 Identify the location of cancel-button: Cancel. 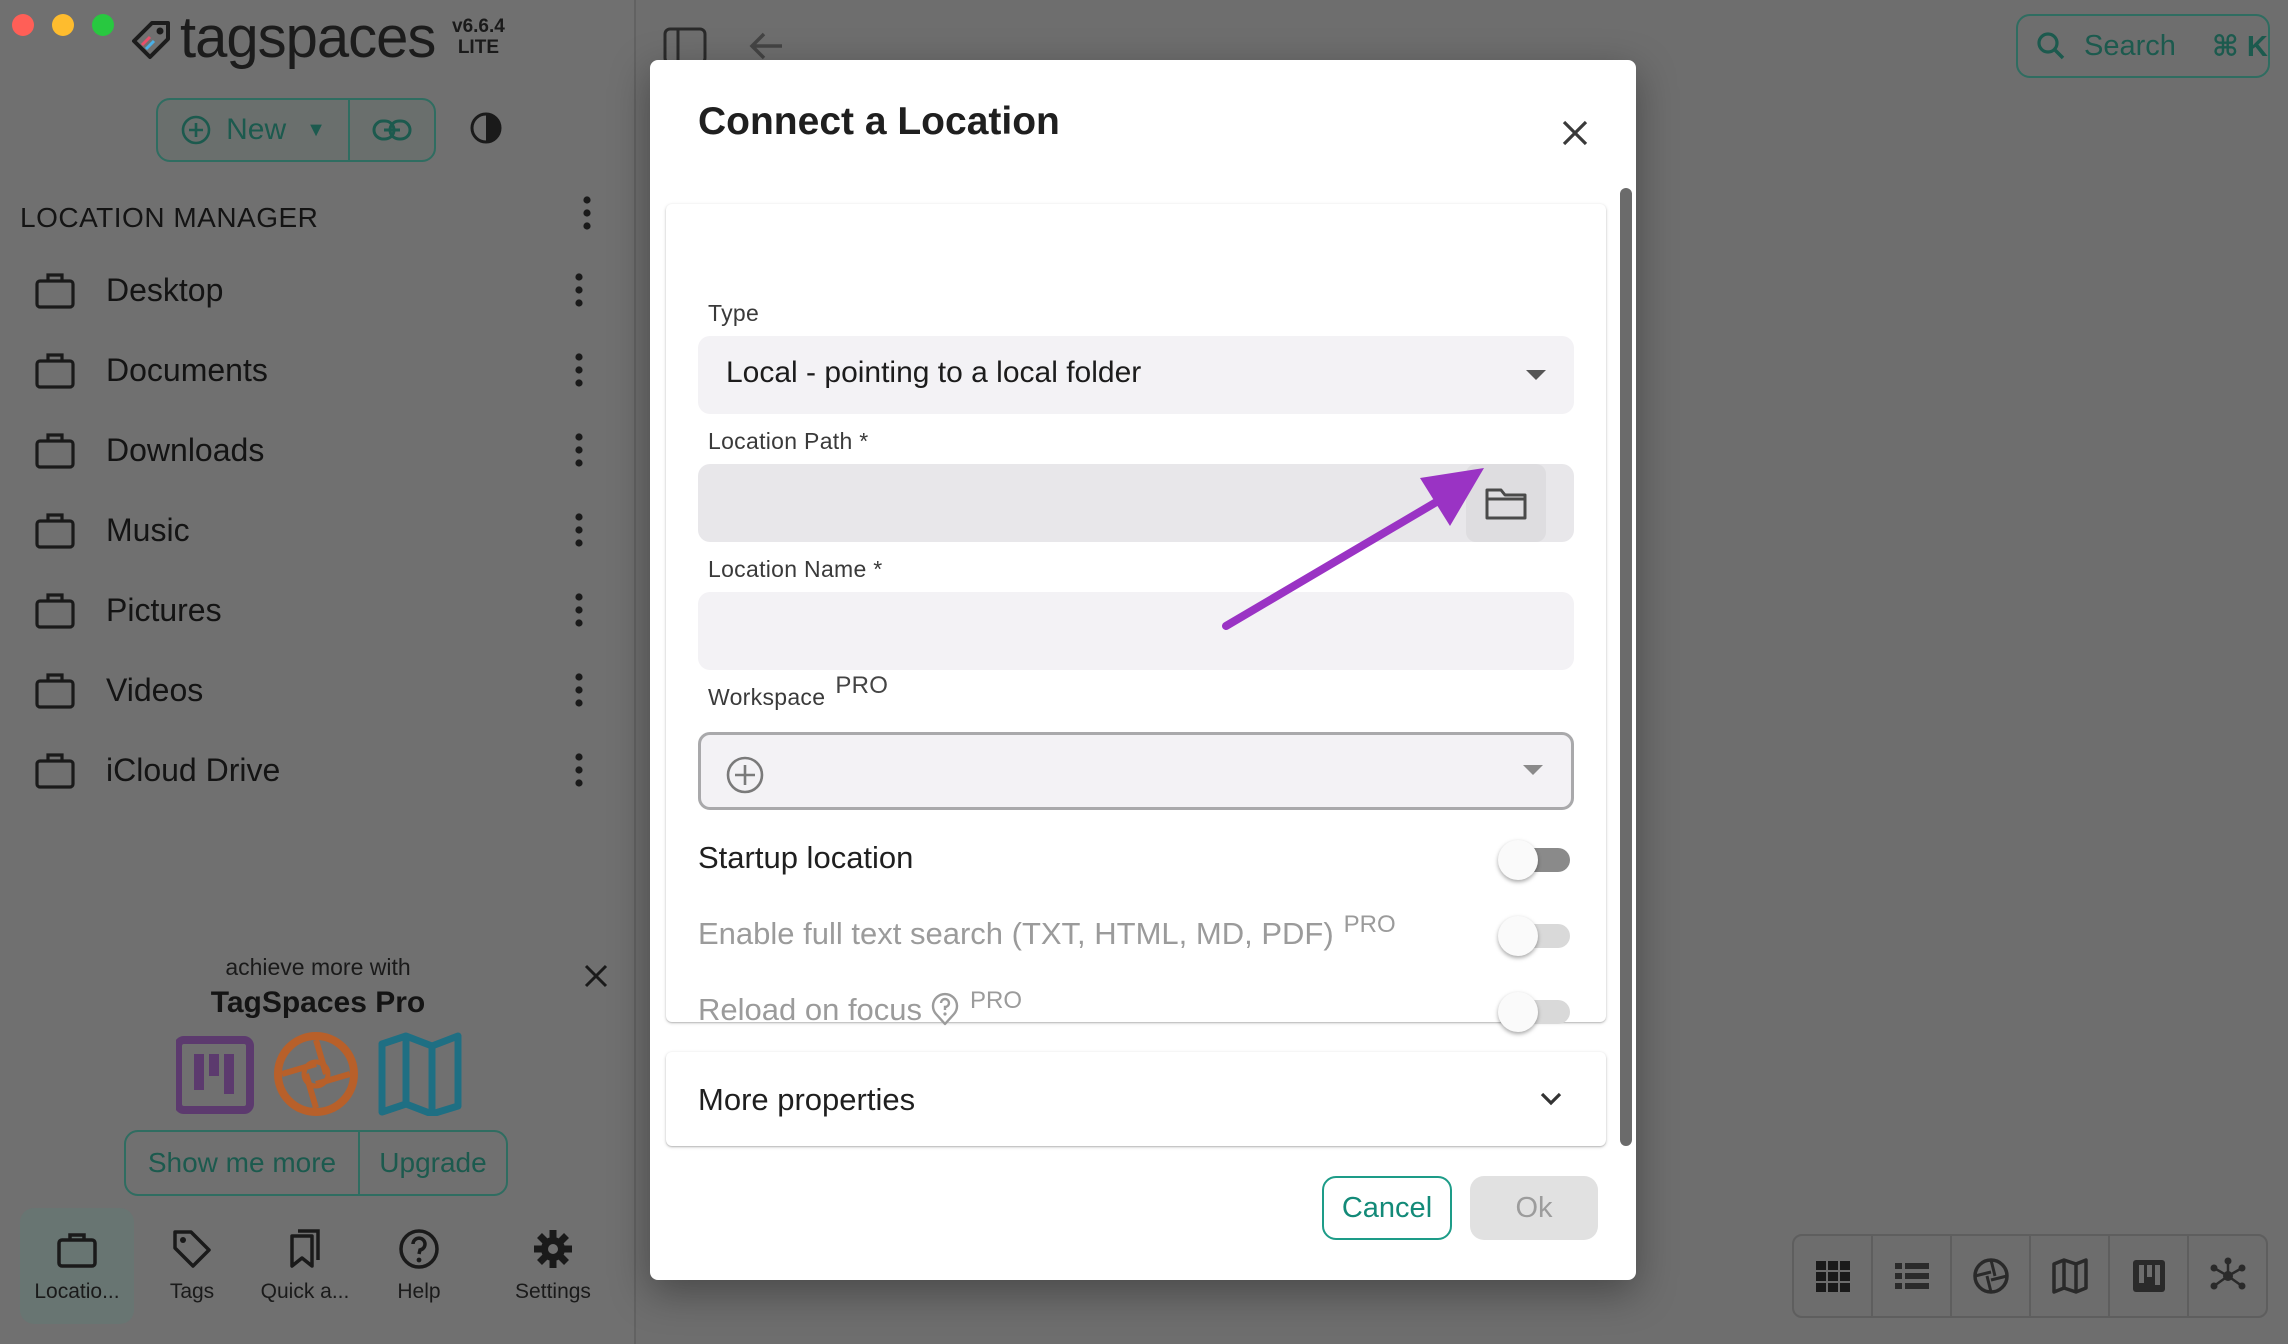
(1387, 1208).